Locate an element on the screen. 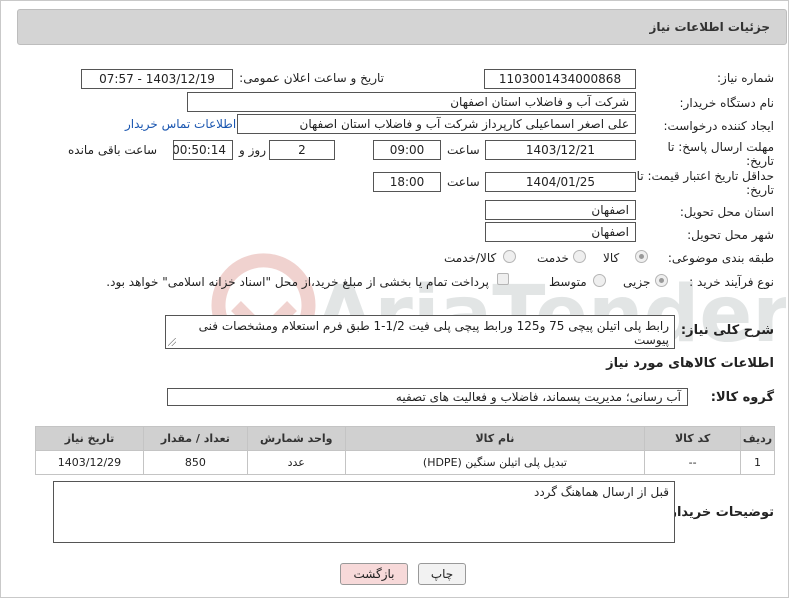  col-header-qty: تعداد / مقدار is located at coordinates (195, 438).